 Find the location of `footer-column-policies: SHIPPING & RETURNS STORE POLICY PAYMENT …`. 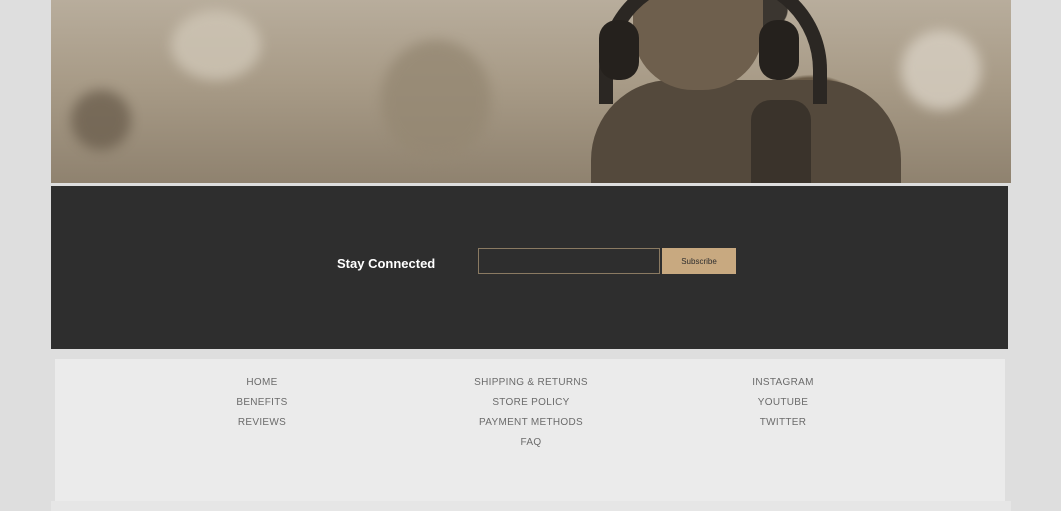

footer-column-policies: SHIPPING & RETURNS STORE POLICY PAYMENT … is located at coordinates (531, 413).